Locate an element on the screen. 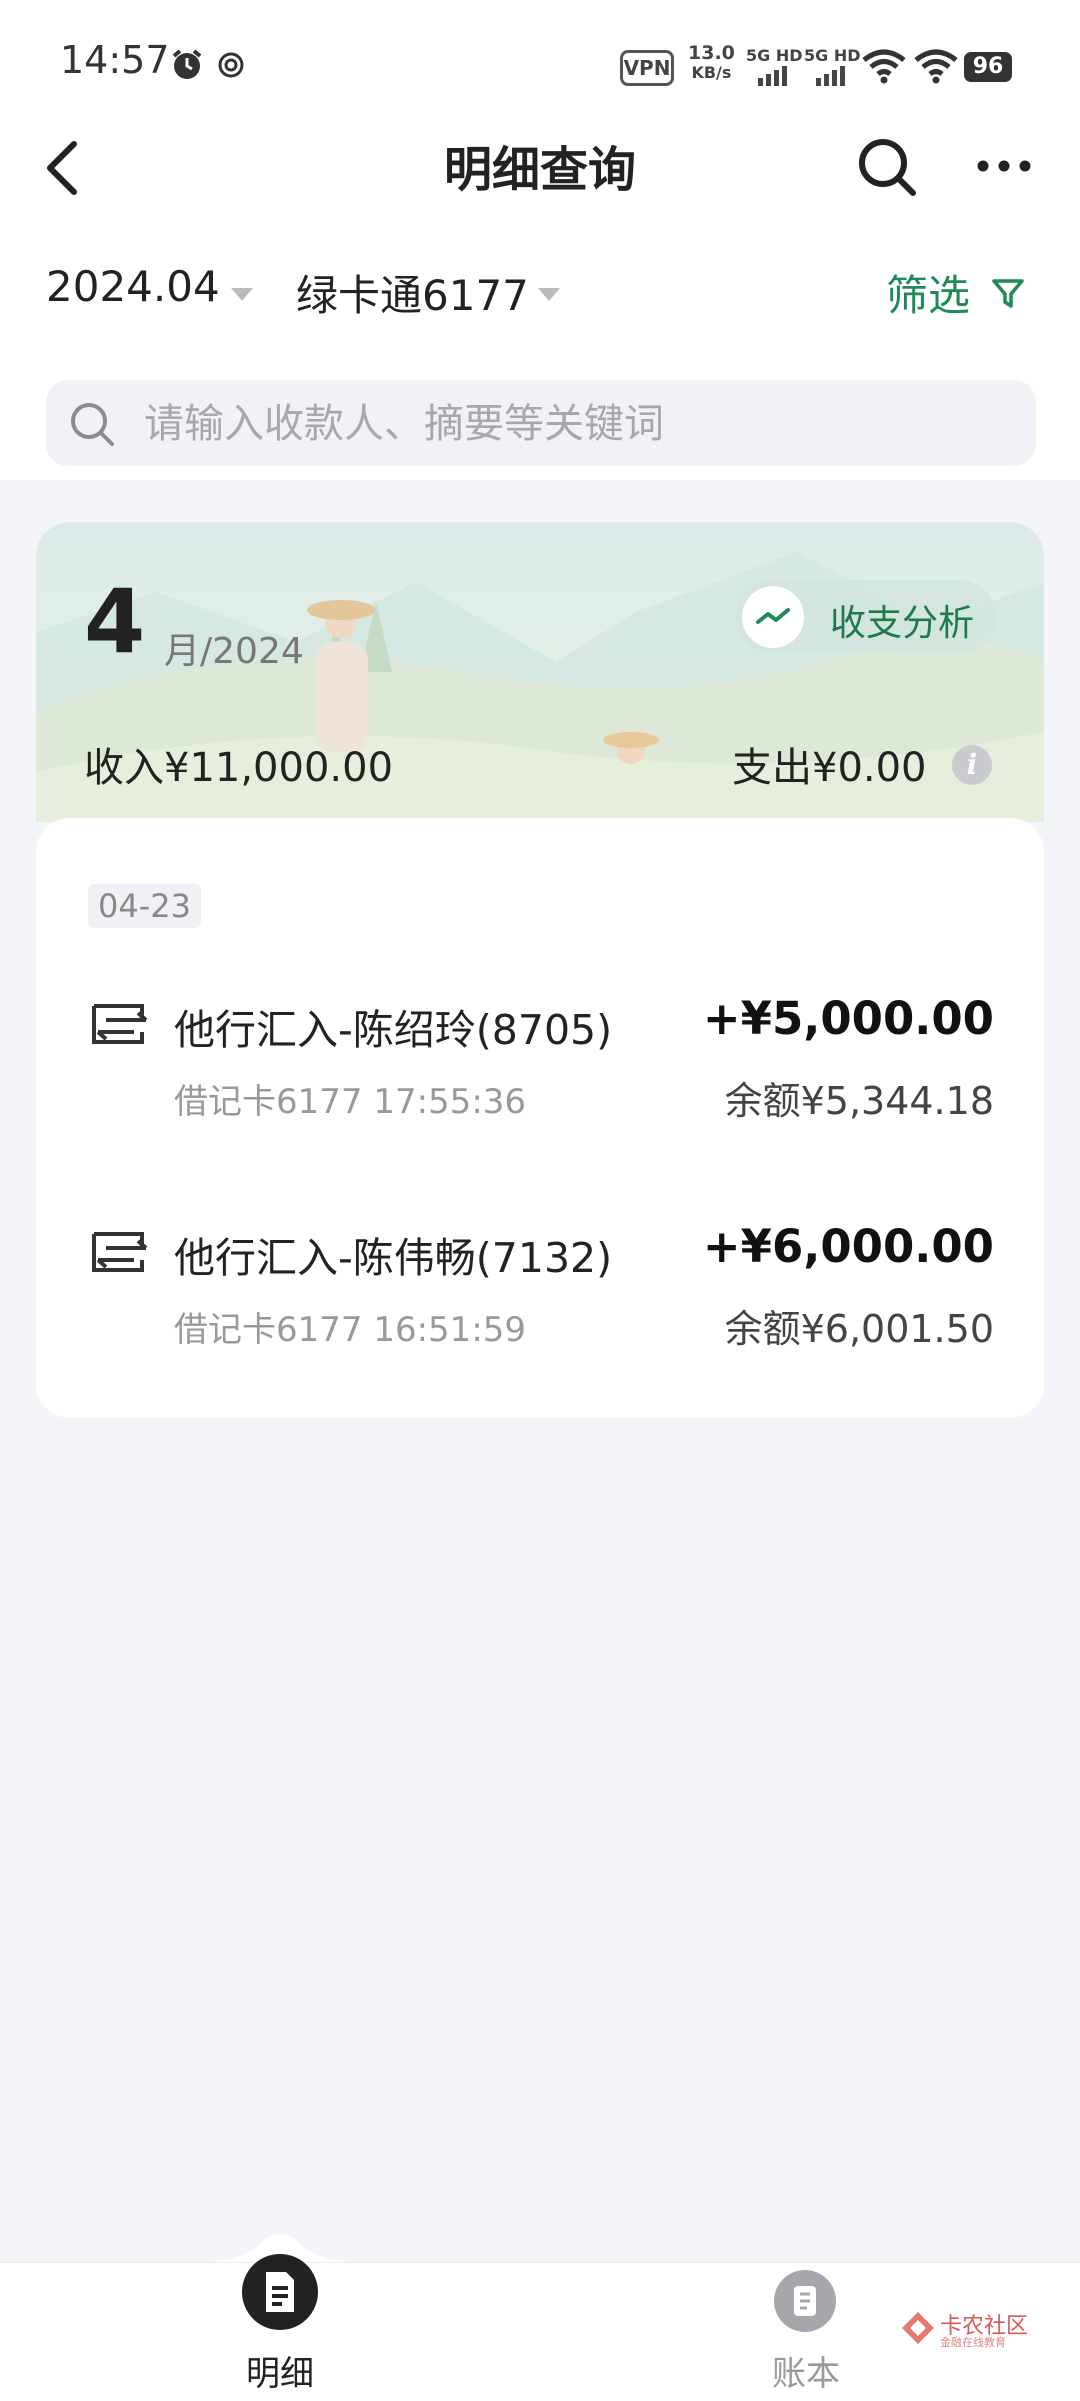 This screenshot has height=2401, width=1080. status-time: 14:57 is located at coordinates (115, 60).